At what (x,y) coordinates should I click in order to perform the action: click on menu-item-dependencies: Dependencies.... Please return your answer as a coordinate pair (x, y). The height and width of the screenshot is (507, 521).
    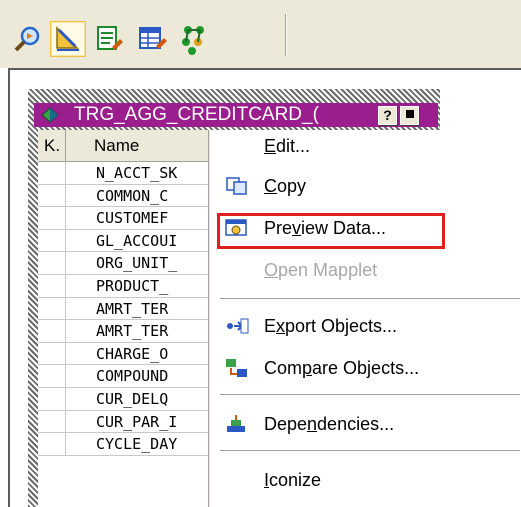
    Looking at the image, I should click on (365, 424).